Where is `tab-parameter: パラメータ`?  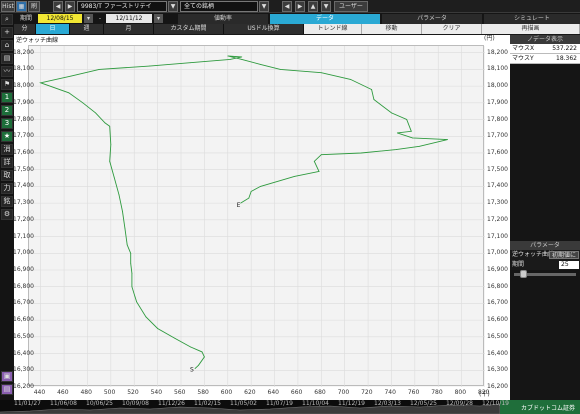 tab-parameter: パラメータ is located at coordinates (432, 19).